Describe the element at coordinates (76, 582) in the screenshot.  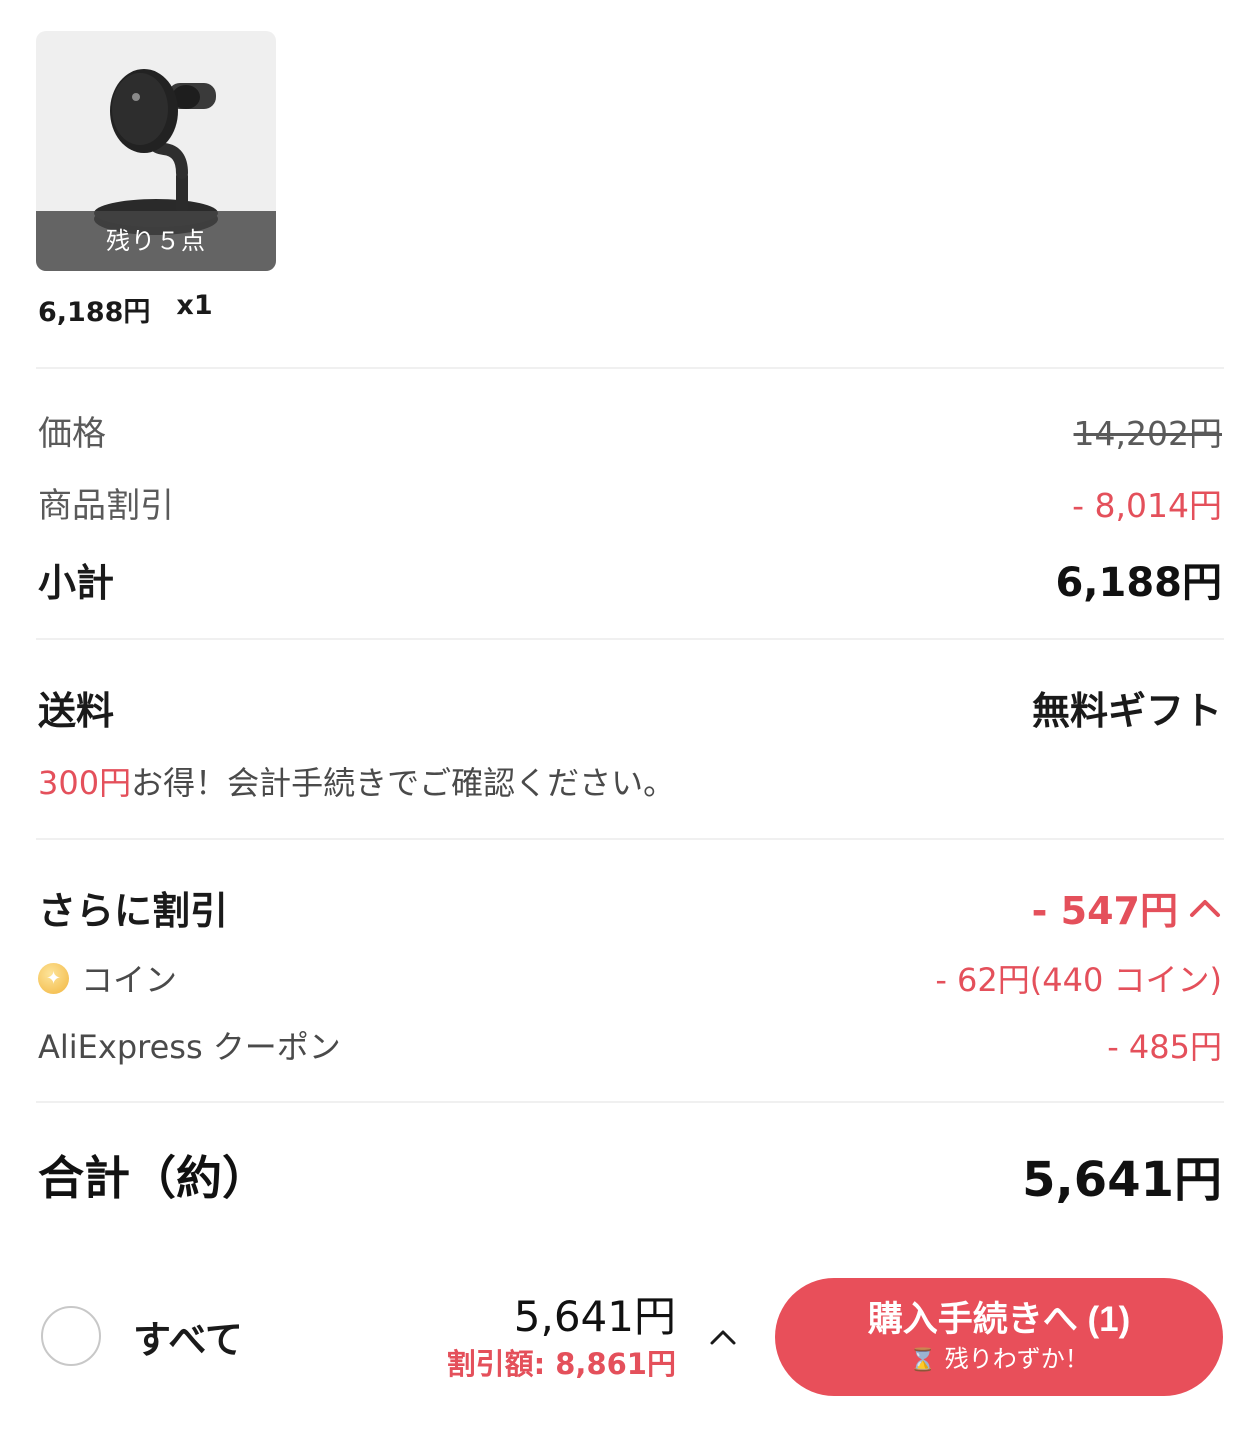
I see `subtotal-label: 小計` at that location.